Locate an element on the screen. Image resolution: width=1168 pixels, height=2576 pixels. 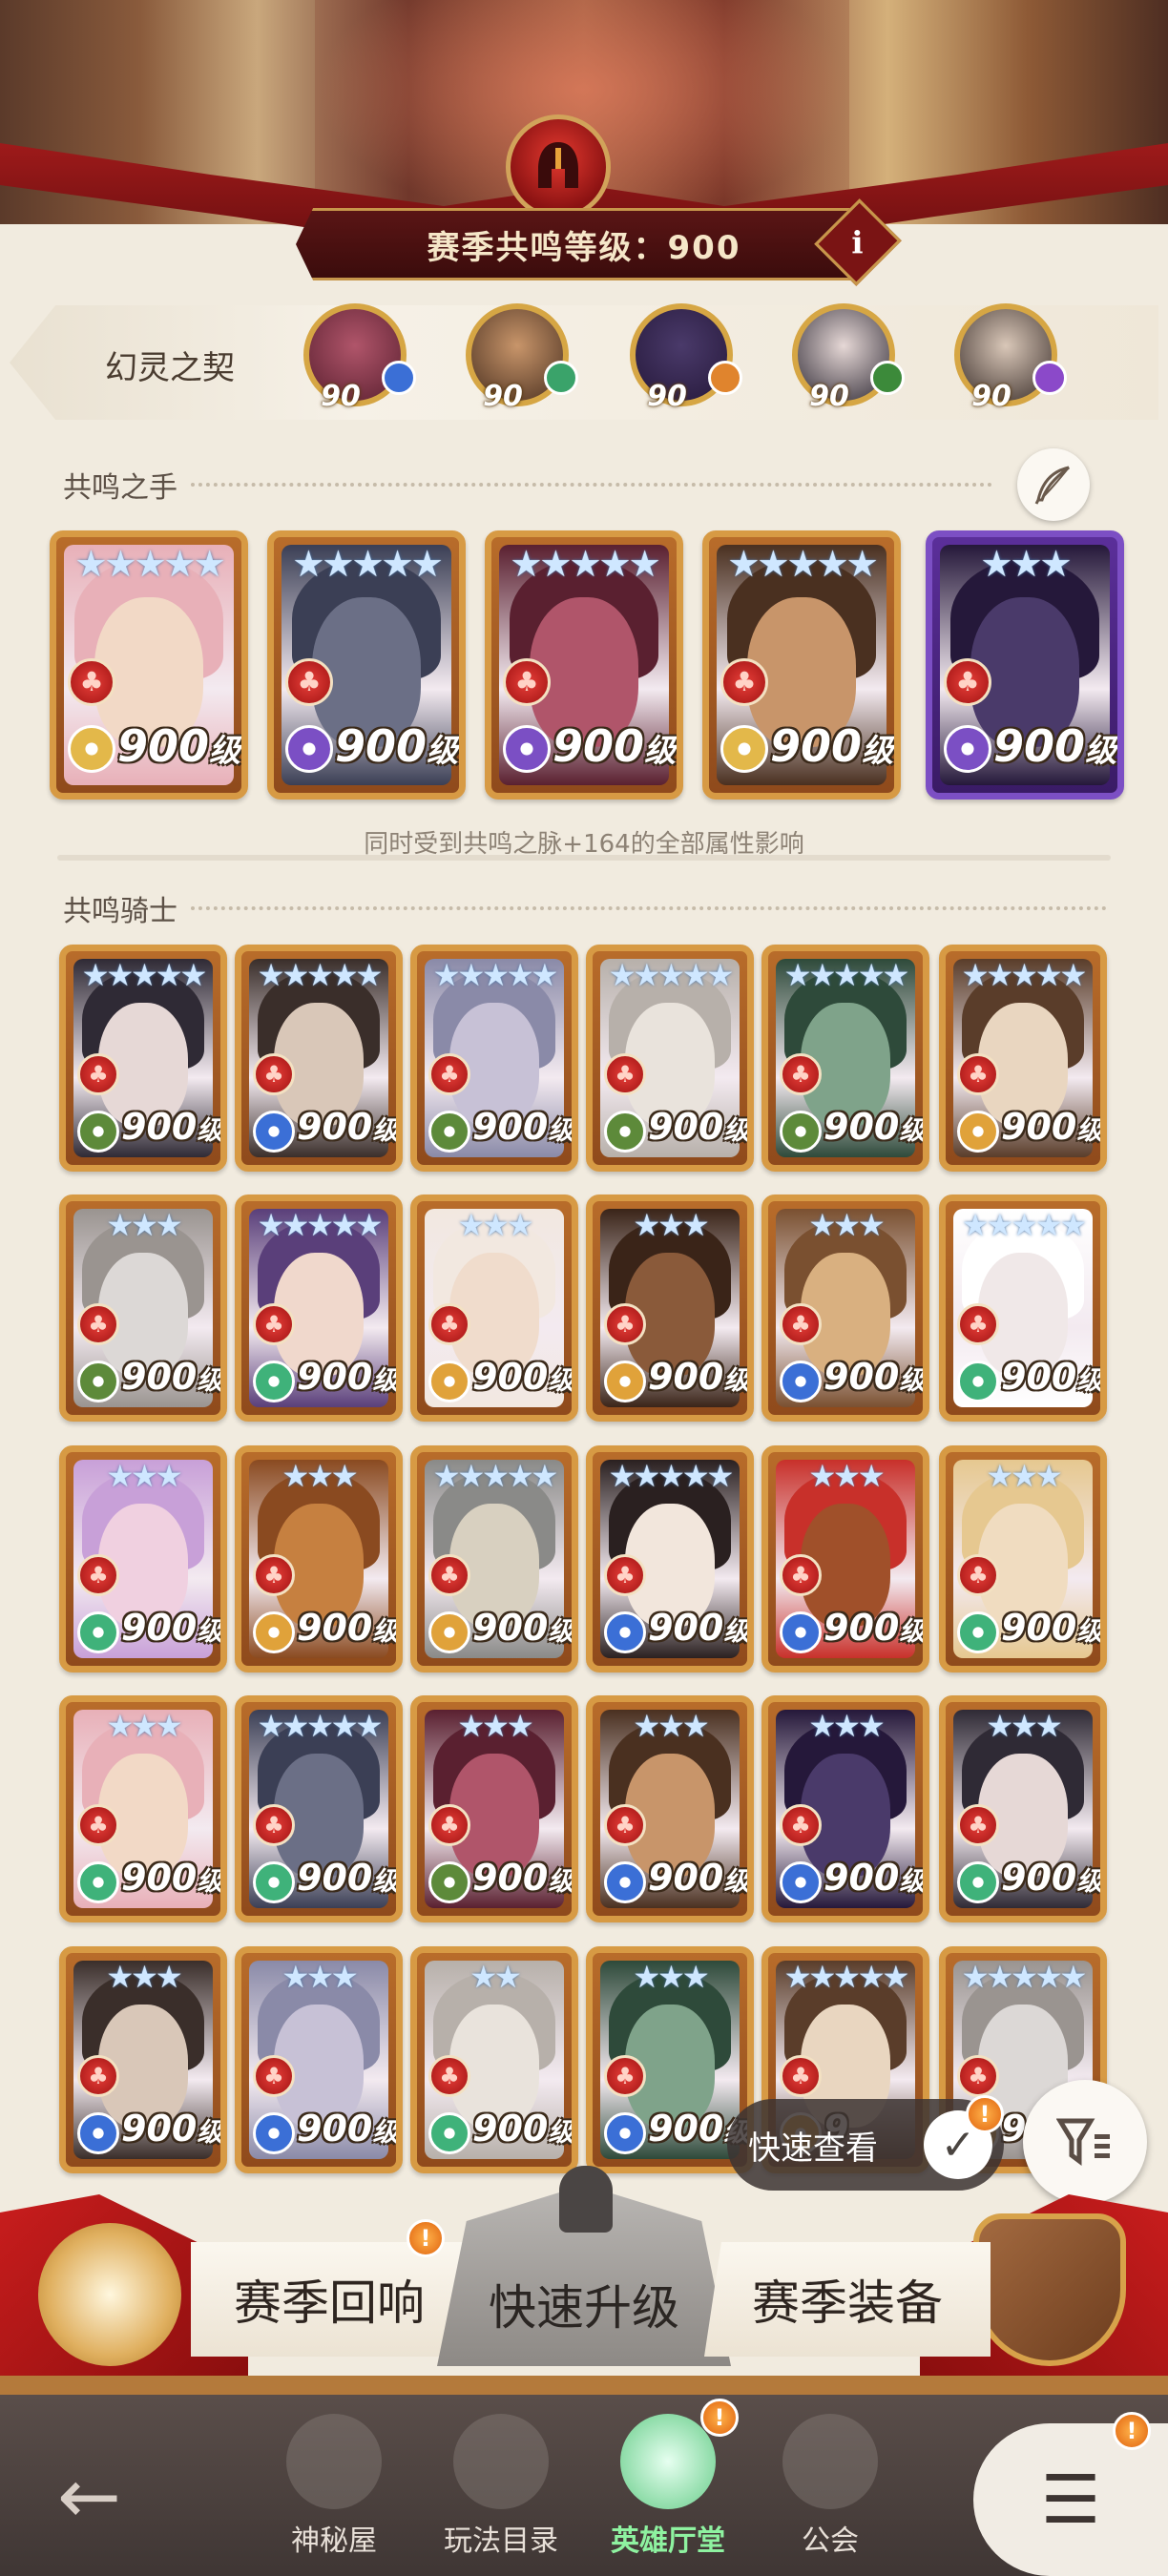
filter-icon is located at coordinates (1083, 2142).